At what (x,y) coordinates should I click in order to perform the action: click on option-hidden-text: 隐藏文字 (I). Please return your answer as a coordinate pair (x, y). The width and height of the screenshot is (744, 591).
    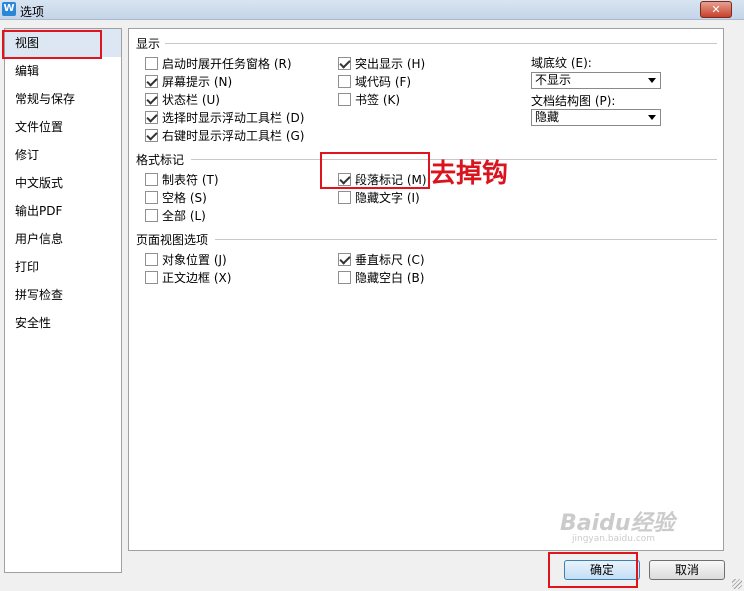
    Looking at the image, I should click on (379, 197).